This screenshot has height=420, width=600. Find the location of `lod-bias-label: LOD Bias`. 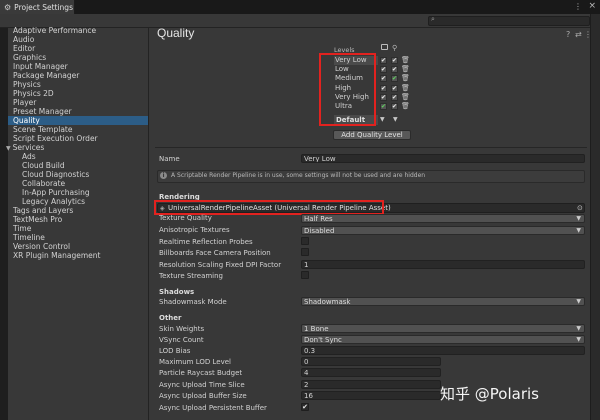

lod-bias-label: LOD Bias is located at coordinates (175, 351).